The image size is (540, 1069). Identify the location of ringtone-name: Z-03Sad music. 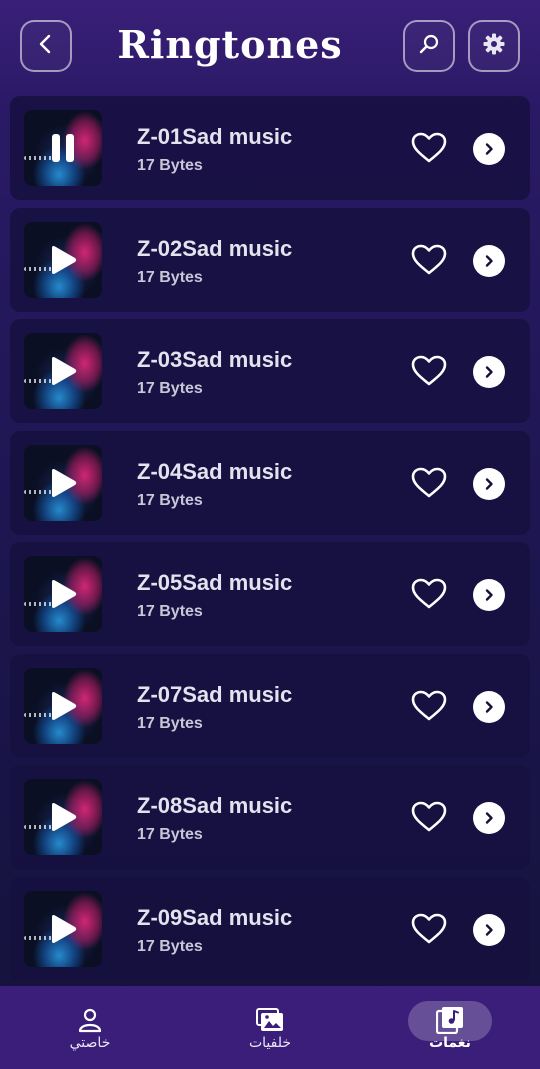
(215, 359).